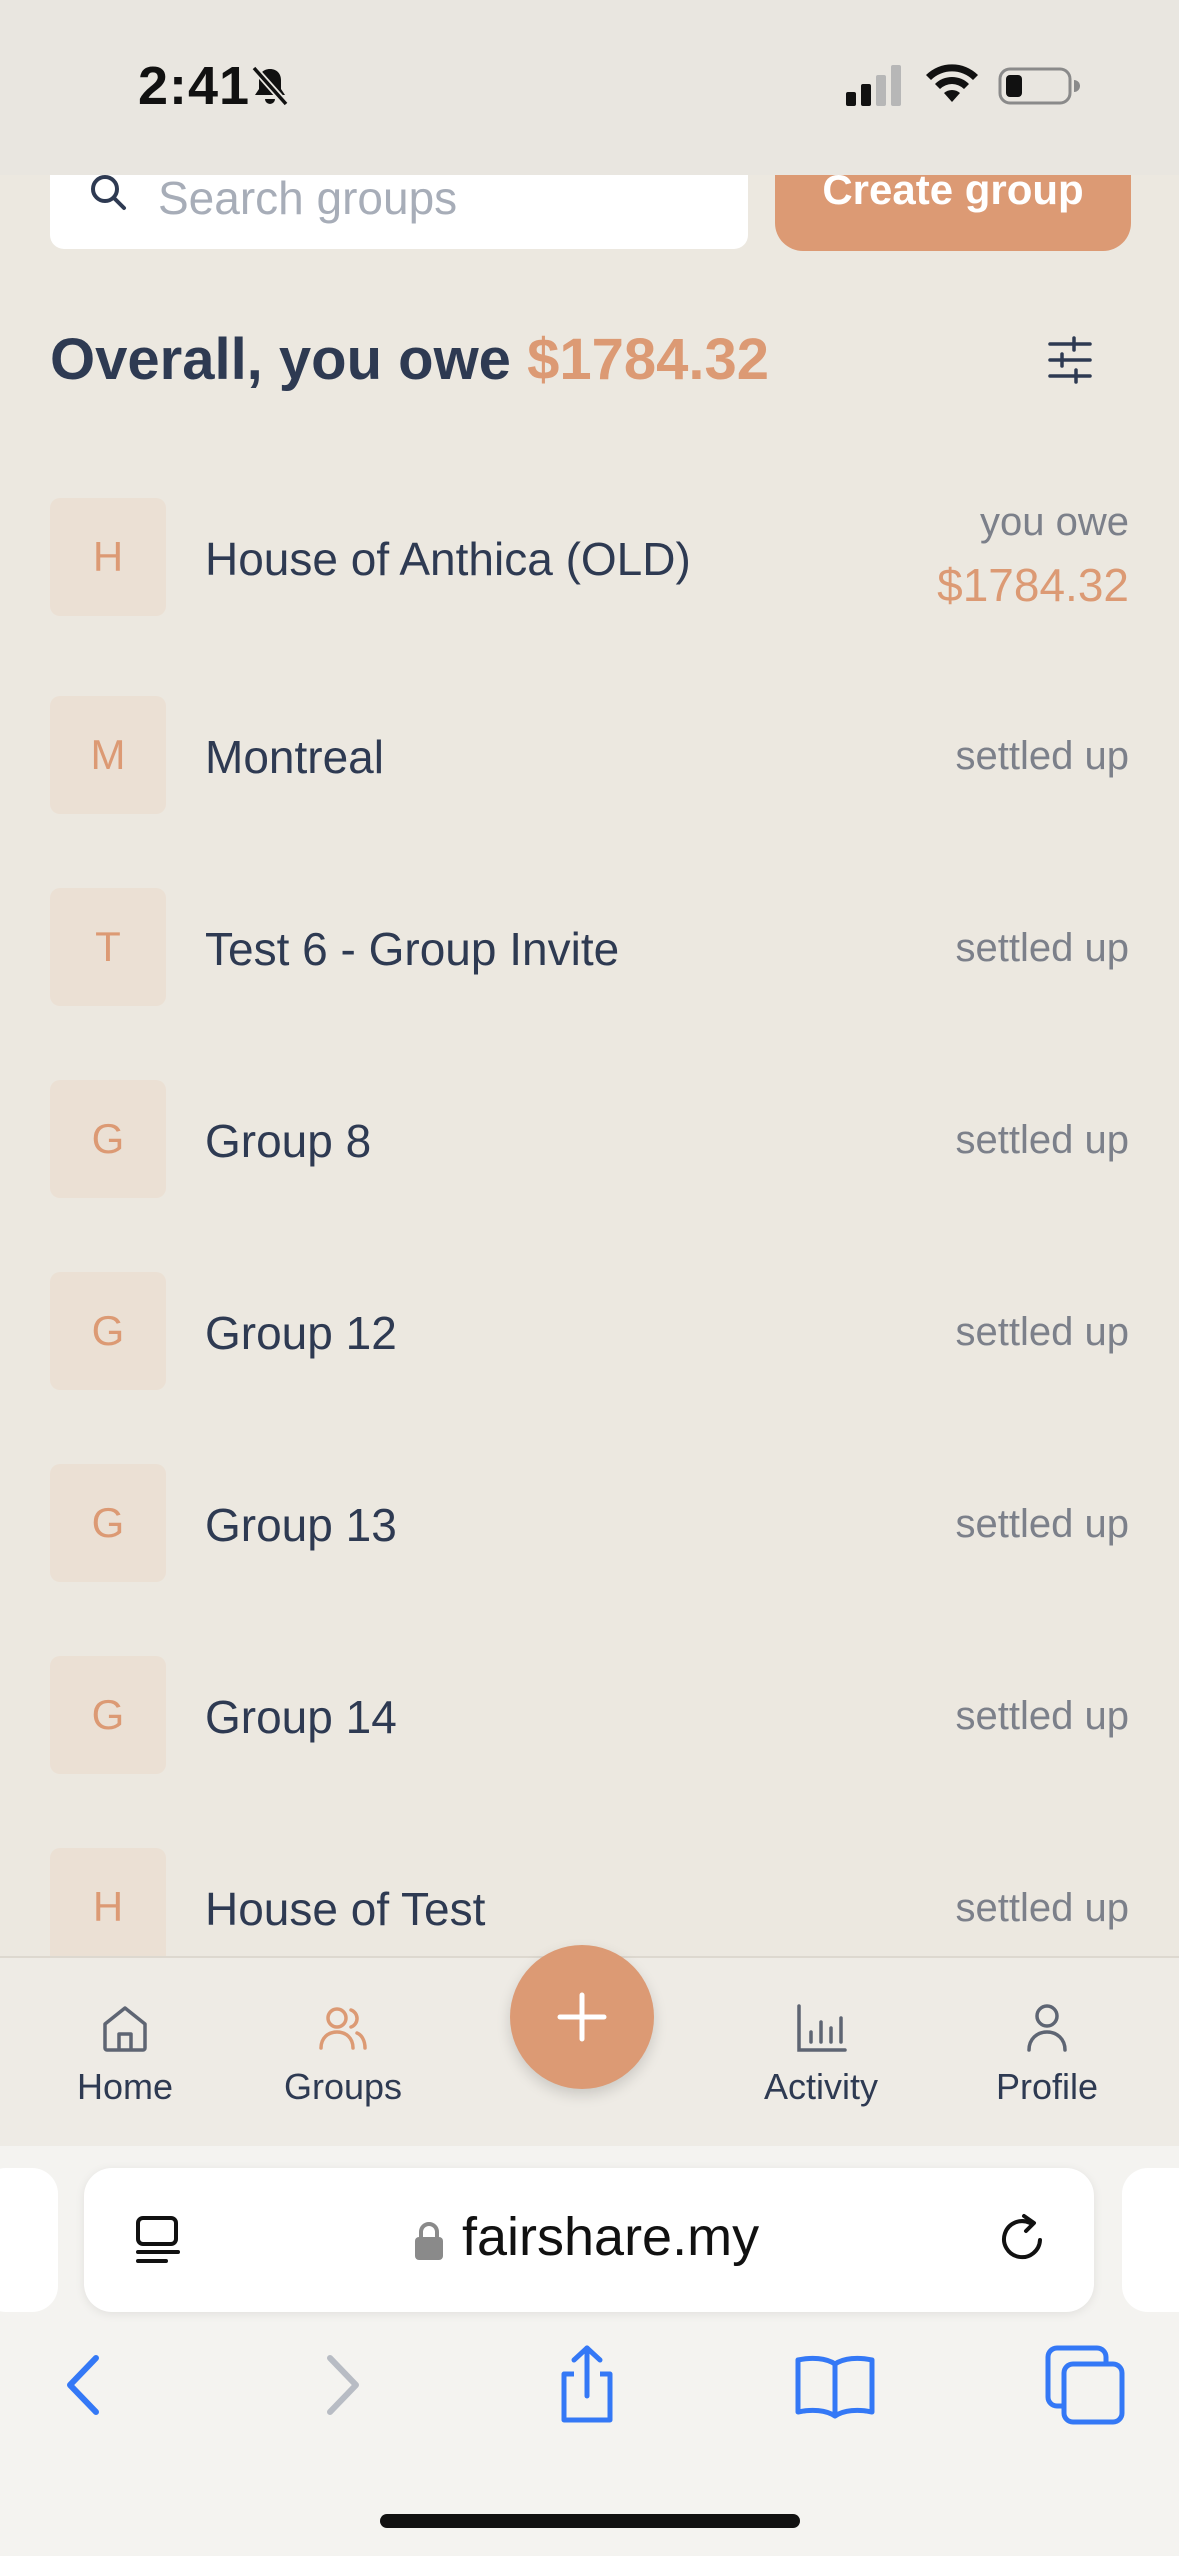 The height and width of the screenshot is (2556, 1179). Describe the element at coordinates (125, 2029) in the screenshot. I see `home-icon` at that location.